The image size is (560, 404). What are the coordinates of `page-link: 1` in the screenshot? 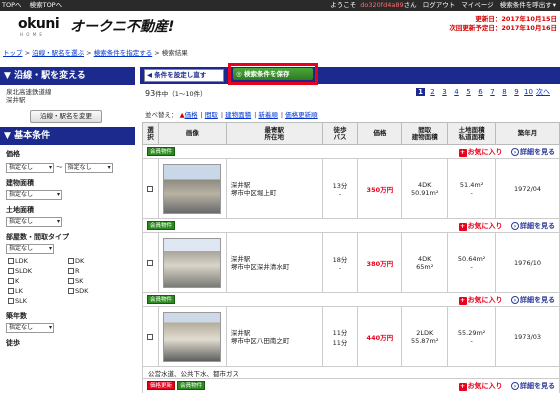 It's located at (420, 92).